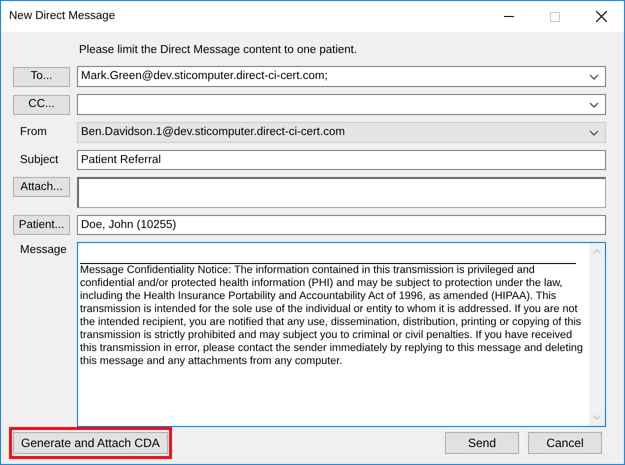 This screenshot has height=465, width=625. I want to click on text-field: Patient Referral, so click(341, 160).